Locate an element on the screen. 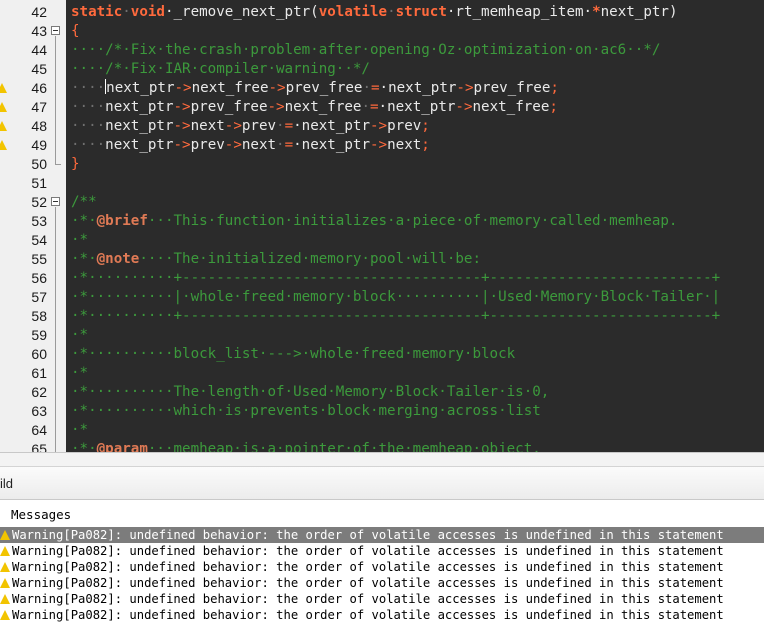 The image size is (764, 629). code-token: { is located at coordinates (75, 31).